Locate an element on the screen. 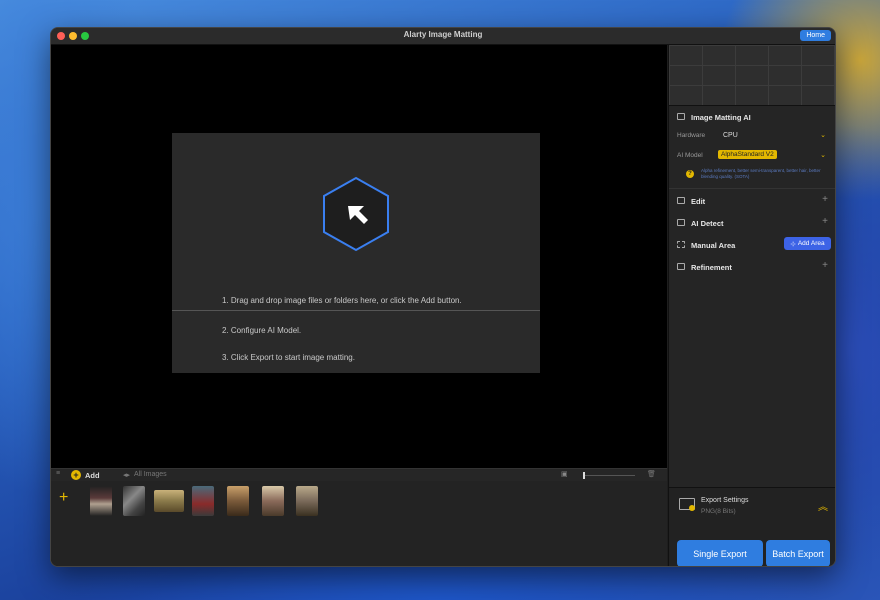  image-matting-title: Image Matting AI is located at coordinates (721, 117).